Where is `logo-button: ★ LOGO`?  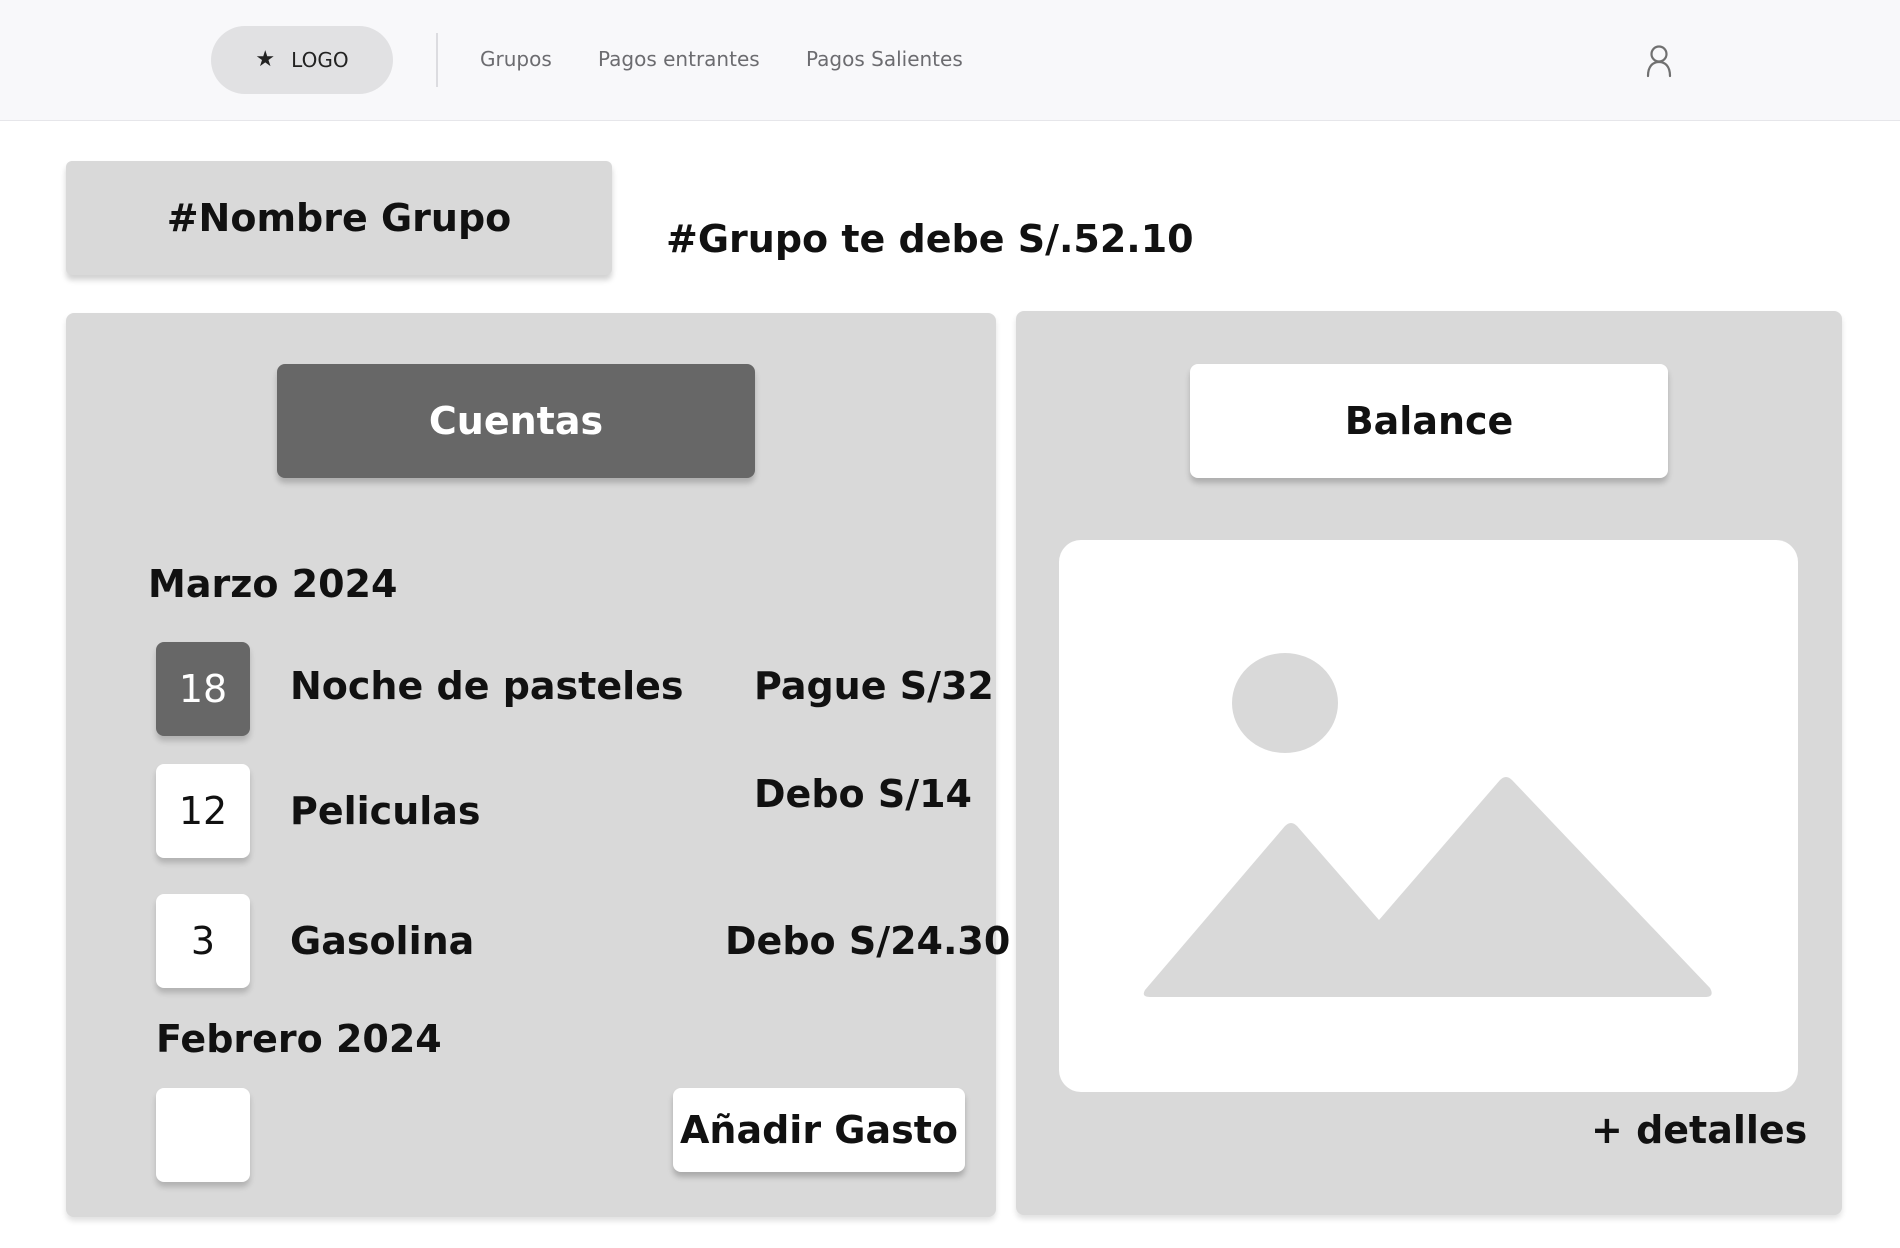 logo-button: ★ LOGO is located at coordinates (302, 60).